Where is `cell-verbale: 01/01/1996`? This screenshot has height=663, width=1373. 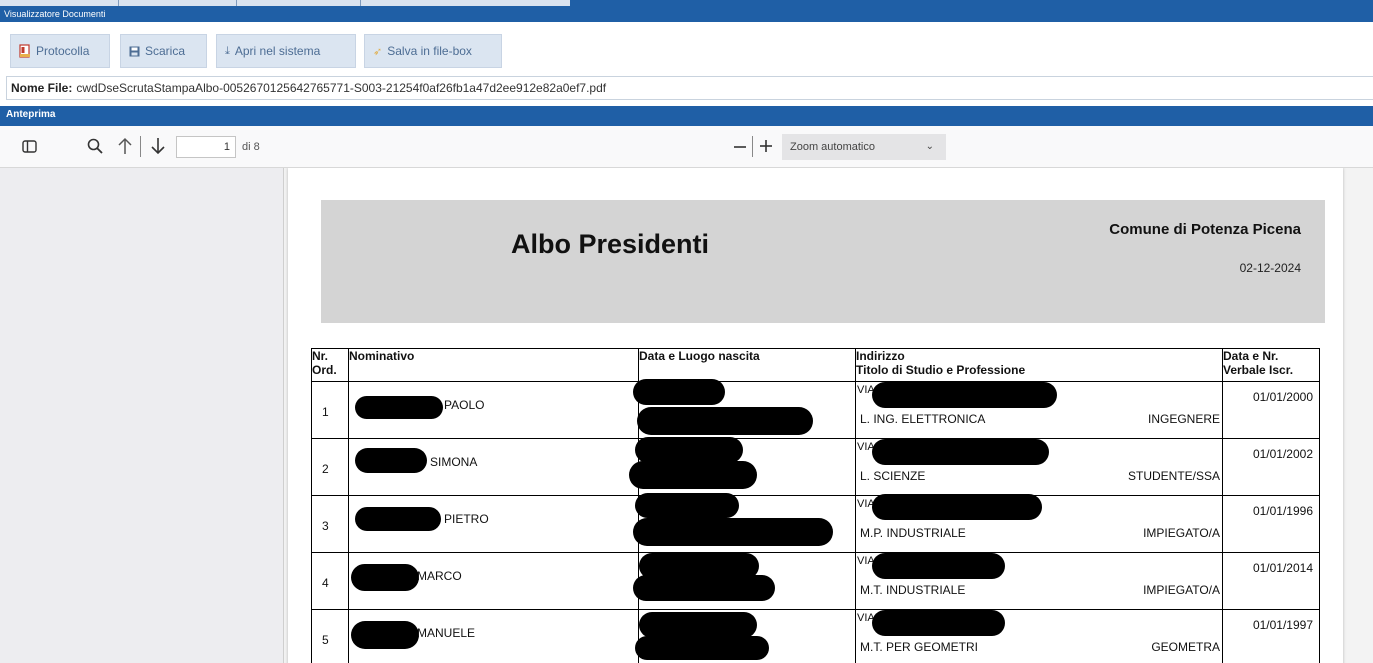
cell-verbale: 01/01/1996 is located at coordinates (1271, 524).